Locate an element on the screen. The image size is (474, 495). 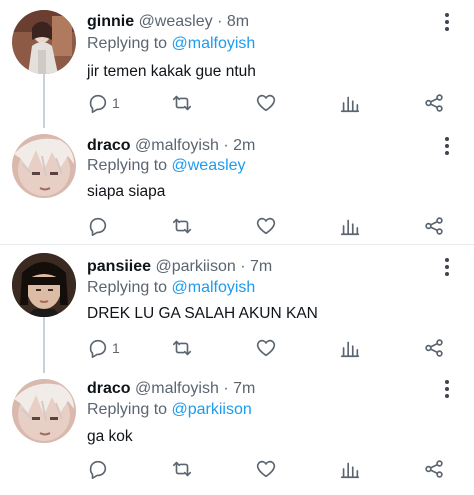
display-name: pansiiee is located at coordinates (119, 266).